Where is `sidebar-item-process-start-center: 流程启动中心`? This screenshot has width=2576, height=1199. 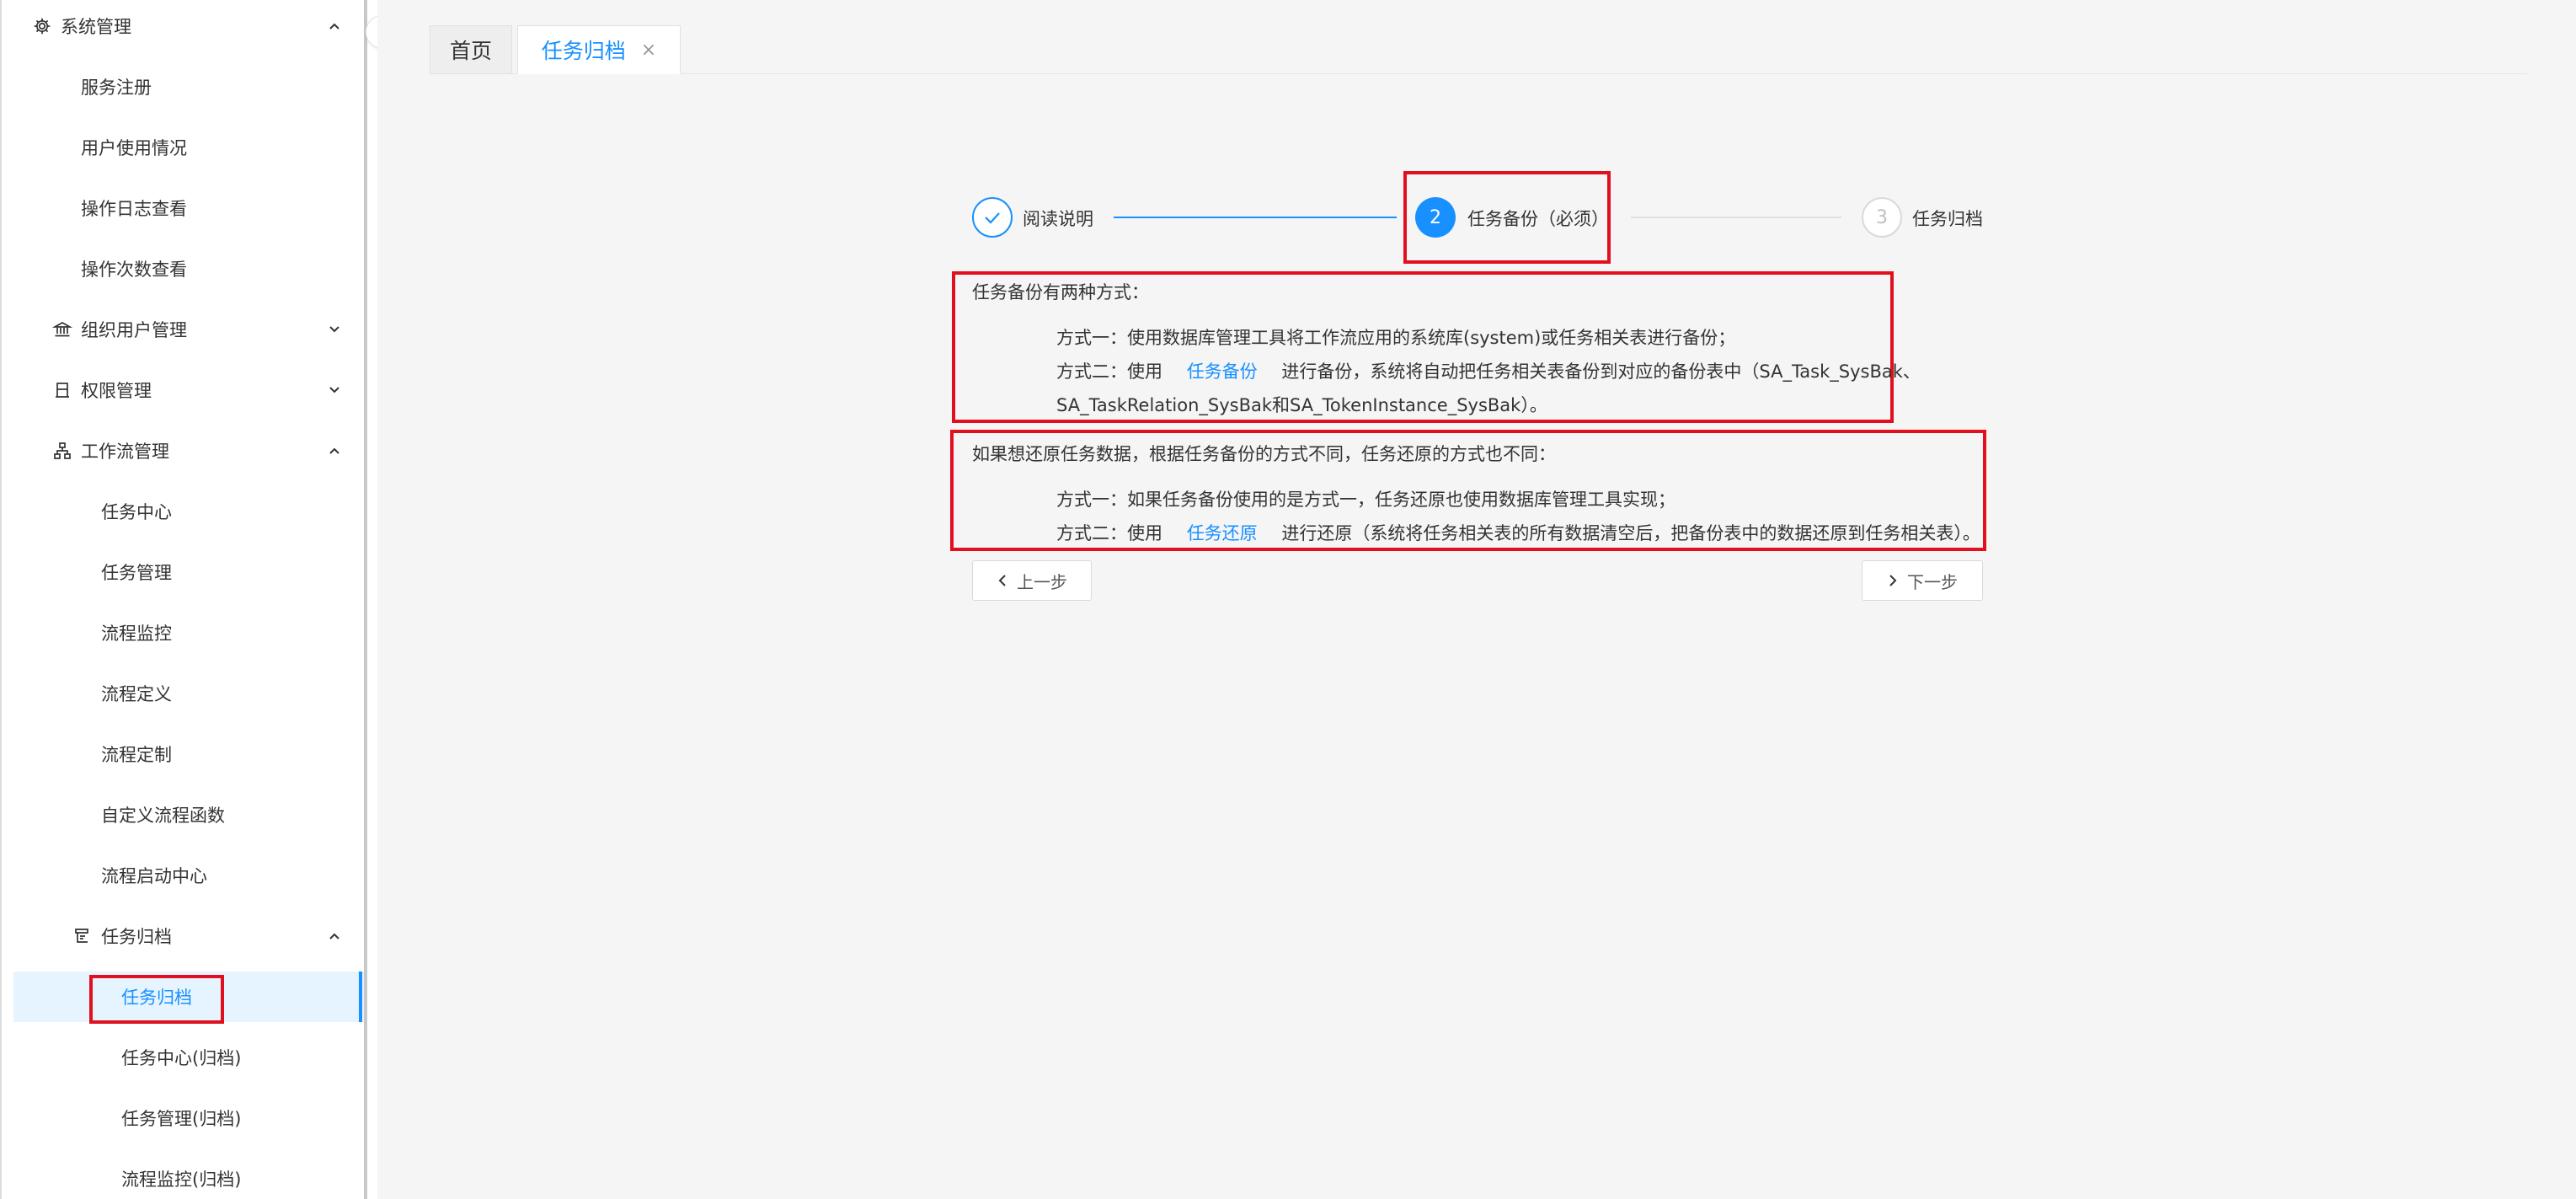
sidebar-item-process-start-center: 流程启动中心 is located at coordinates (184, 875).